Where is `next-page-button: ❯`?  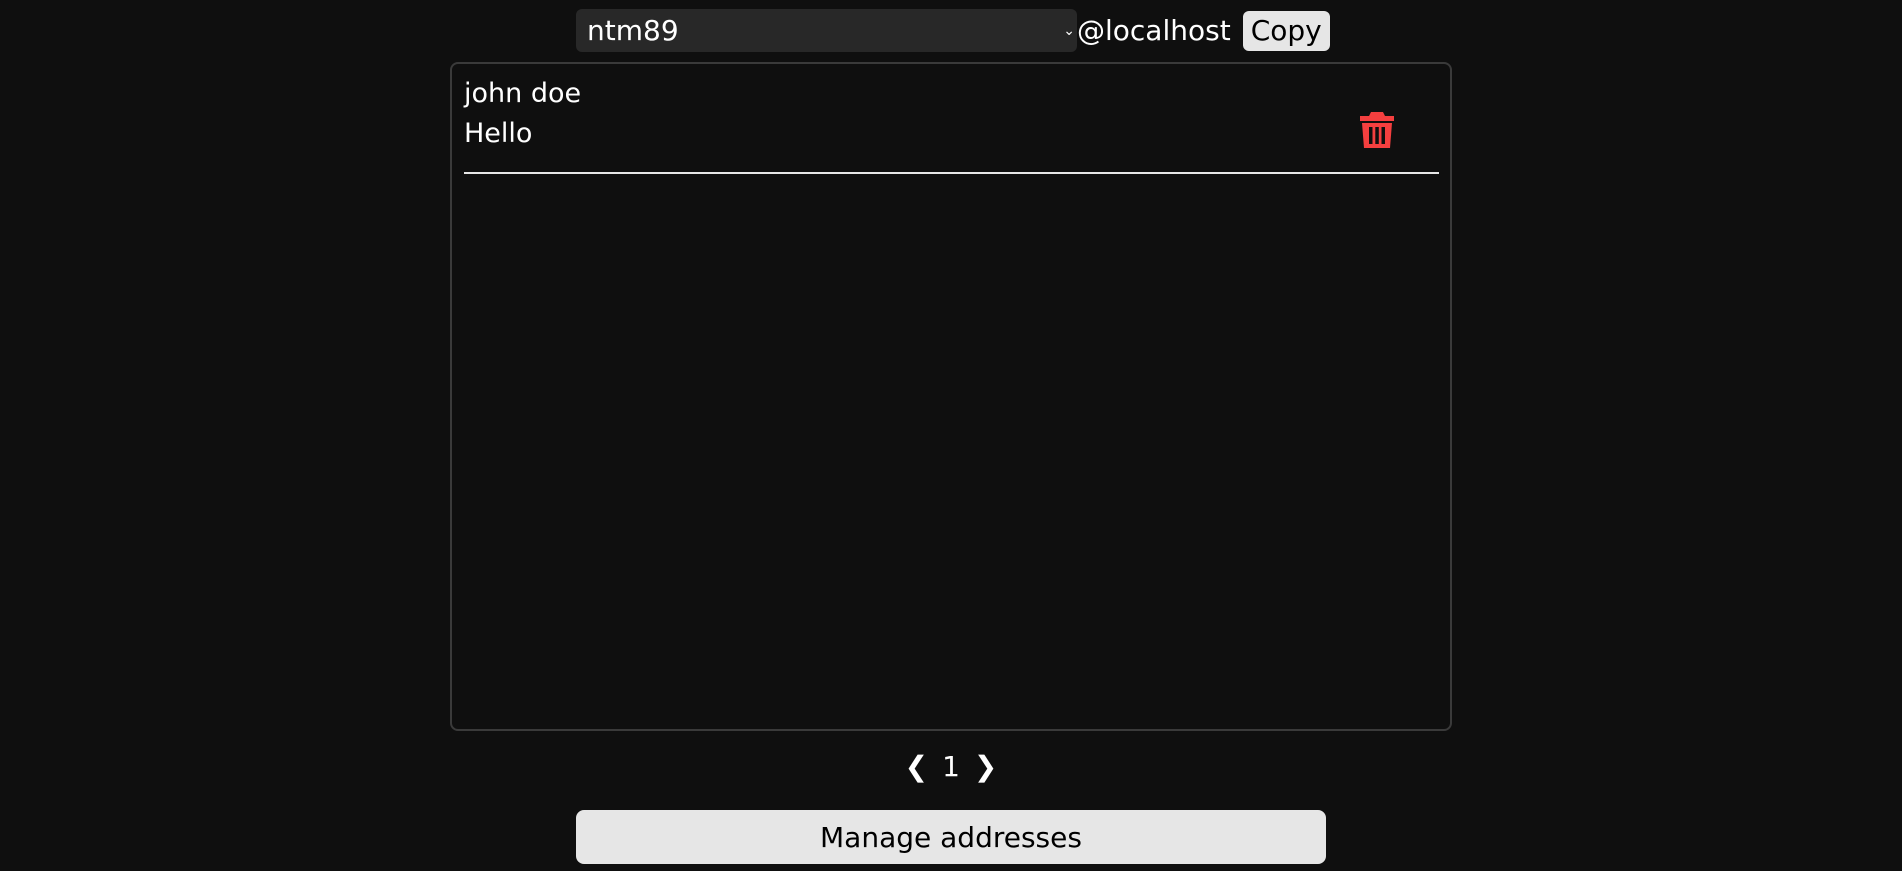
next-page-button: ❯ is located at coordinates (985, 766).